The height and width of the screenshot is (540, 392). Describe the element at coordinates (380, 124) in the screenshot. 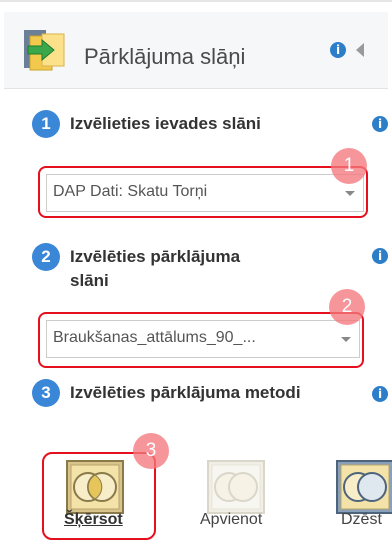

I see `step-1-info-icon: i` at that location.